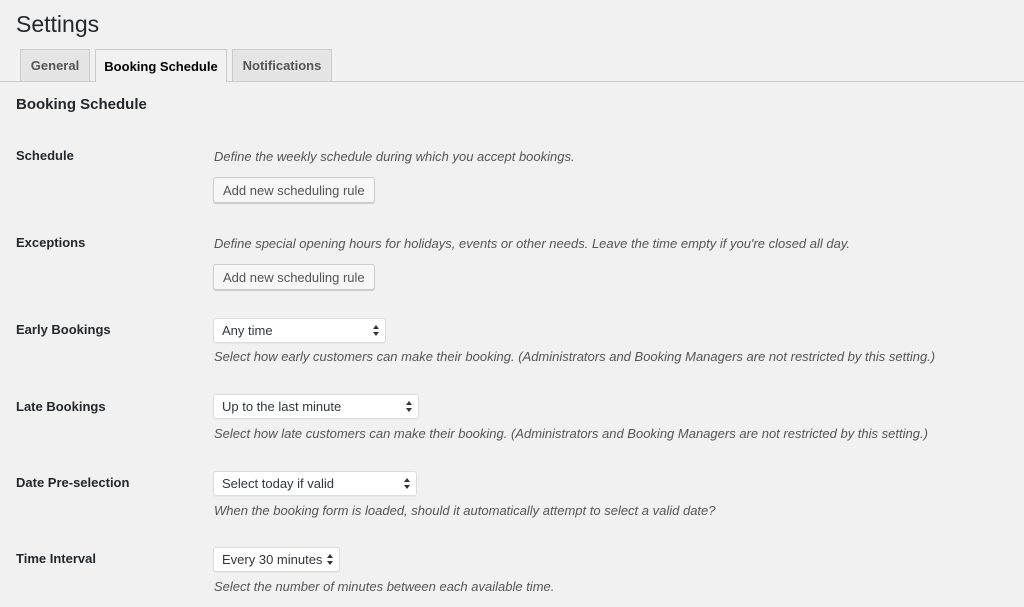 This screenshot has height=607, width=1024. Describe the element at coordinates (161, 65) in the screenshot. I see `tab-booking-schedule: Booking Schedule` at that location.